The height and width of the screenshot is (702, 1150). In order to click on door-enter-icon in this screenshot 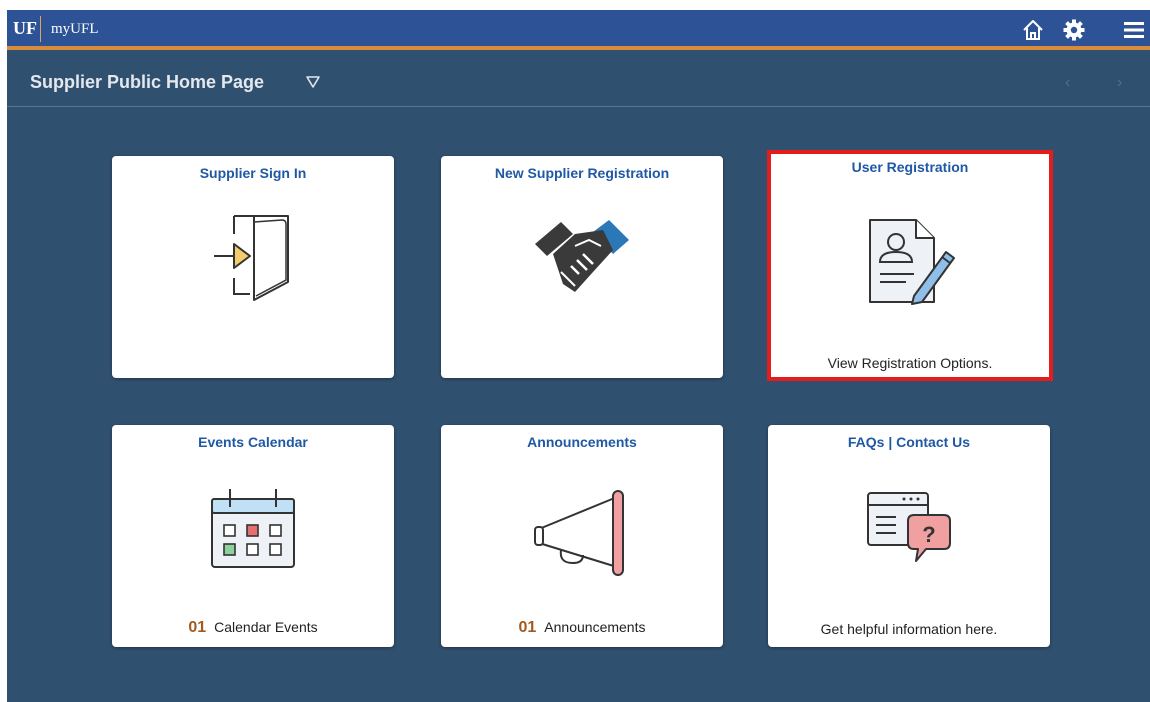, I will do `click(252, 261)`.